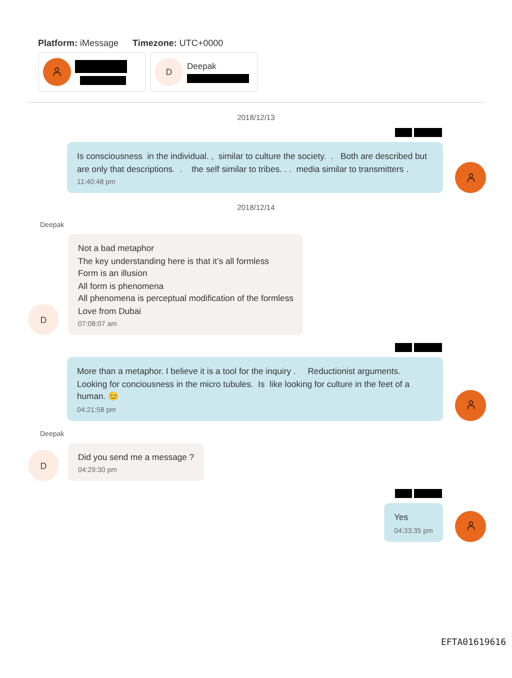 This screenshot has width=512, height=678. Describe the element at coordinates (136, 456) in the screenshot. I see `message-text: Did you send me a message ?` at that location.